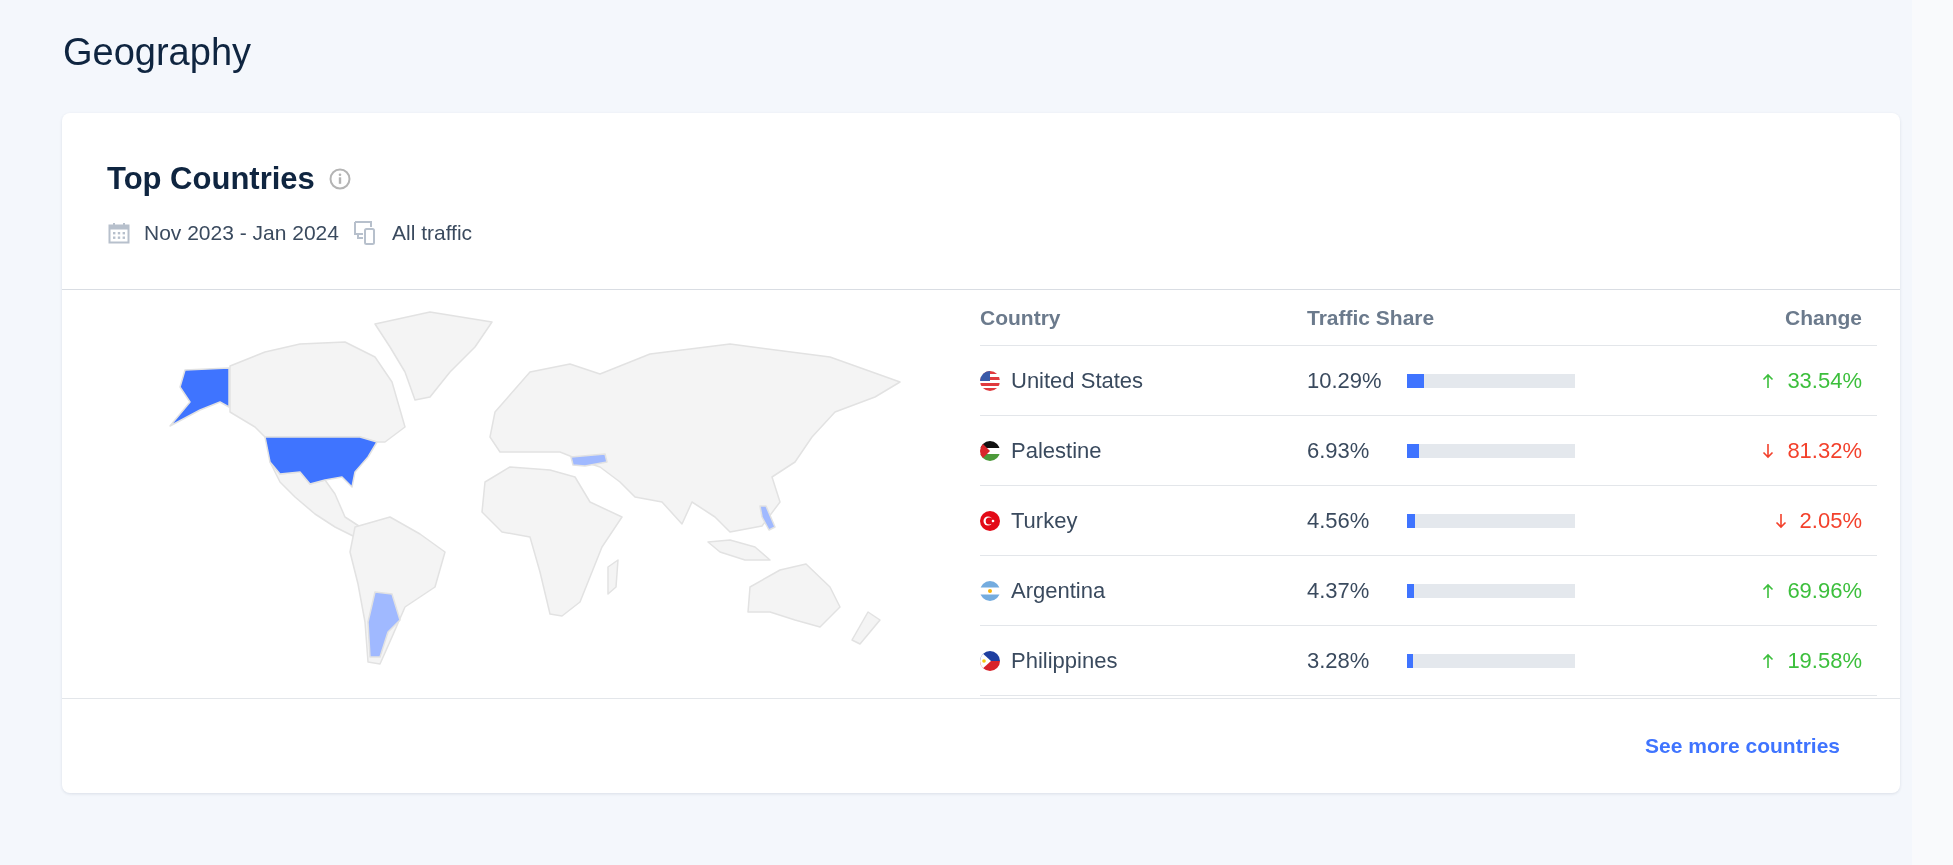 The height and width of the screenshot is (865, 1953). What do you see at coordinates (1339, 590) in the screenshot?
I see `traffic-share: 4.37%` at bounding box center [1339, 590].